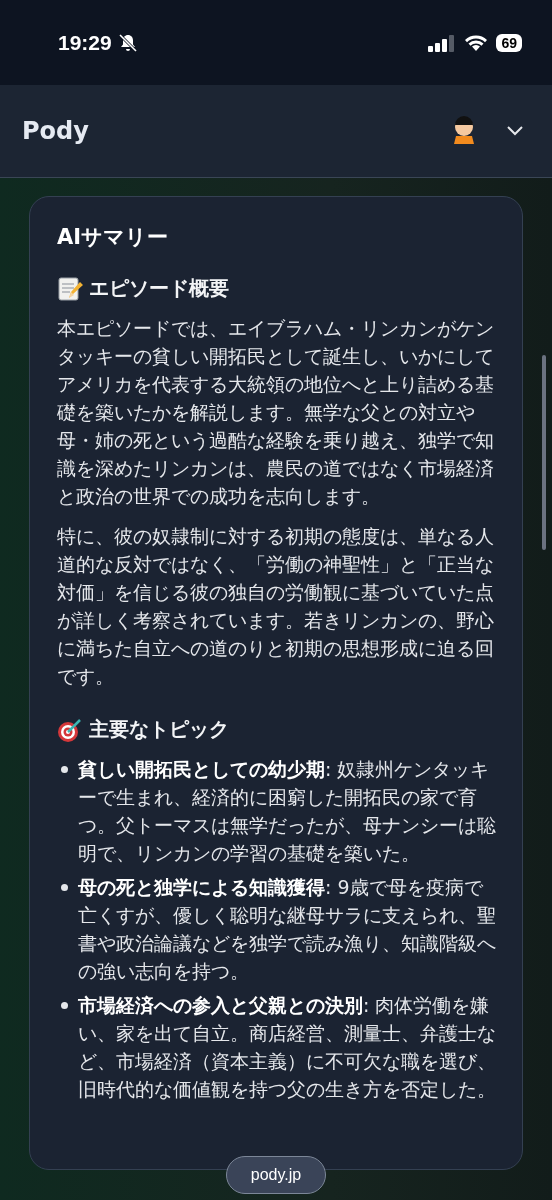 This screenshot has width=552, height=1200. What do you see at coordinates (113, 237) in the screenshot?
I see `card-title: AIサマリー` at bounding box center [113, 237].